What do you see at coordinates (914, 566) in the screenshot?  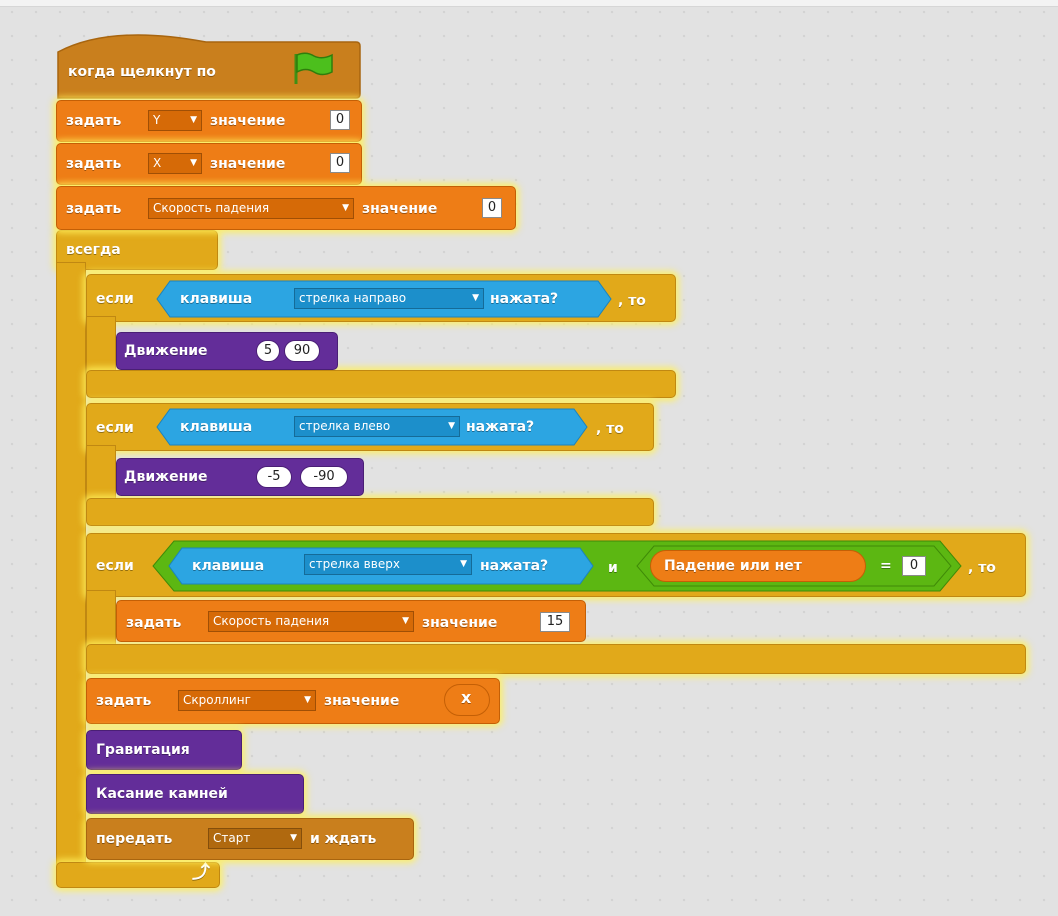 I see `equals-value-input: 0` at bounding box center [914, 566].